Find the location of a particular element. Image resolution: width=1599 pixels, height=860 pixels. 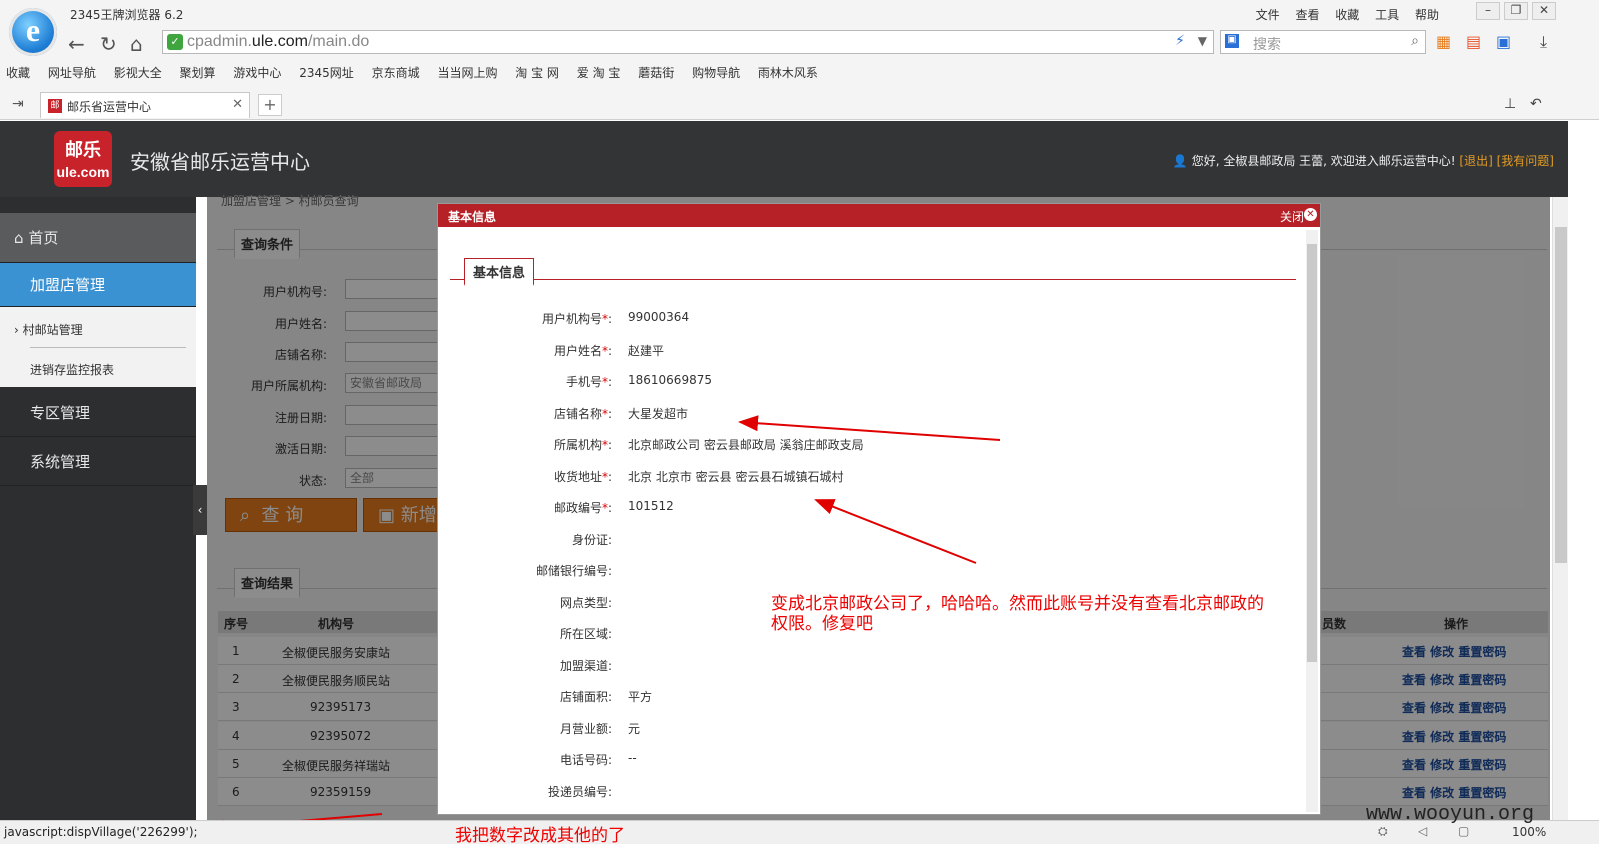

annotation-main-line2: 权限。修复吧 is located at coordinates (822, 624).